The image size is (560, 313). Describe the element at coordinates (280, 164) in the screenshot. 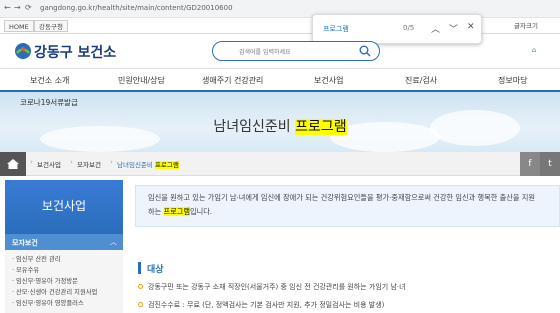

I see `breadcrumb: › 보건사업 › 모자보건 › 남녀임신준비 프로그램 f t` at that location.